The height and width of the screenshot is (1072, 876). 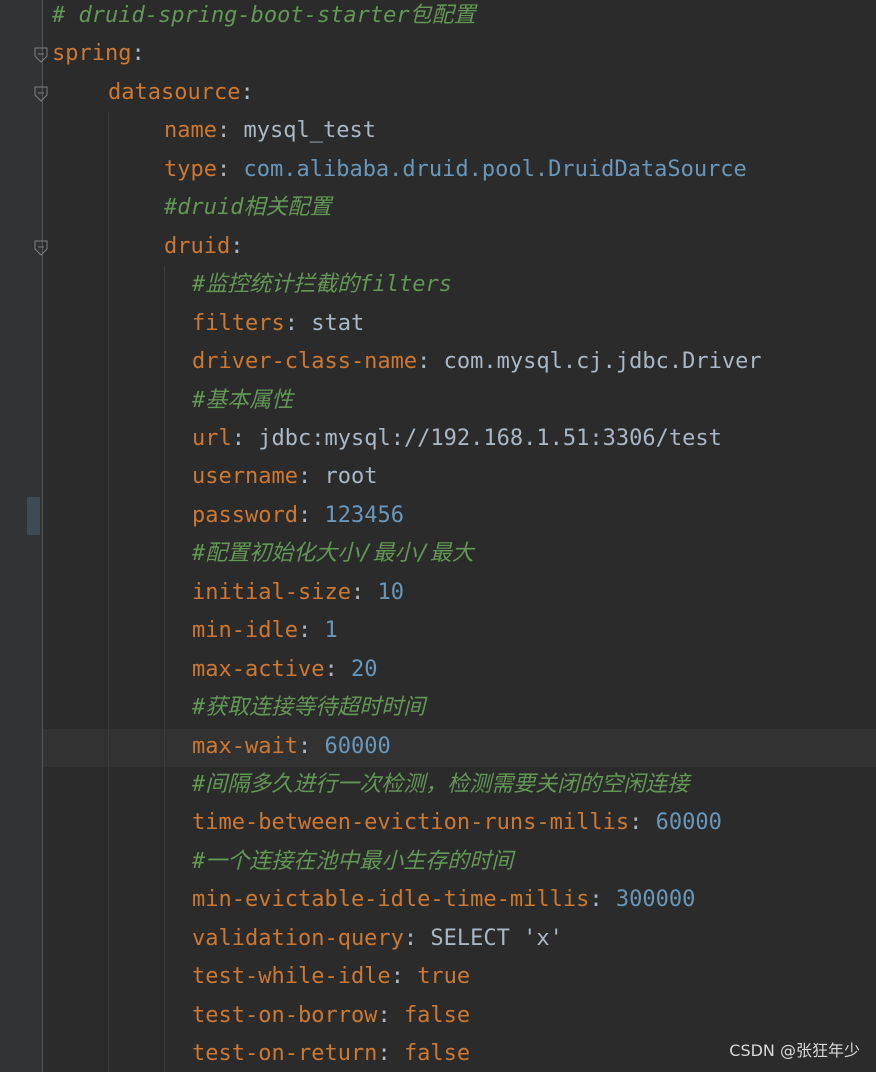 I want to click on code-line: datasource:, so click(x=181, y=93).